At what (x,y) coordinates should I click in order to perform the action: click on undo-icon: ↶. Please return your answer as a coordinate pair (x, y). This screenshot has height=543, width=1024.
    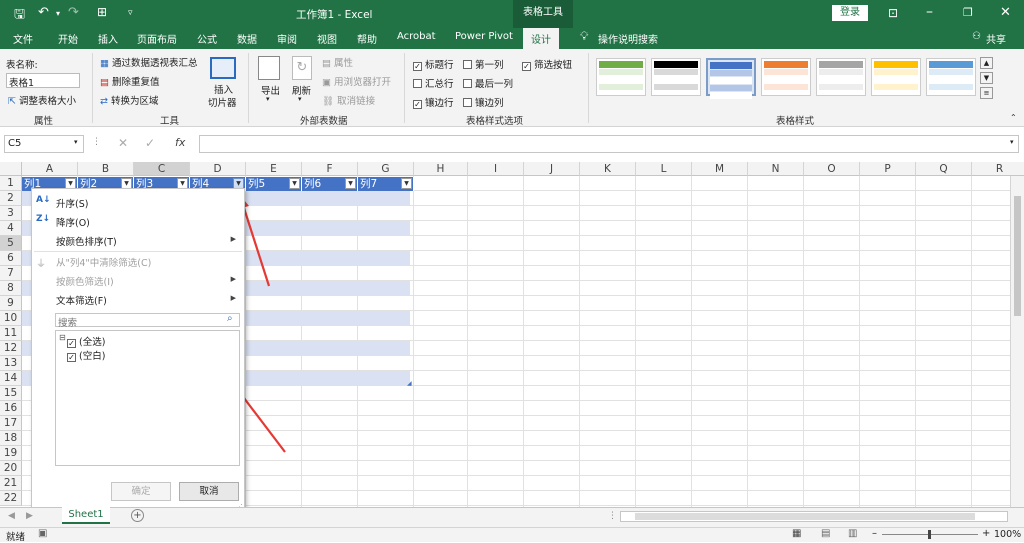
    Looking at the image, I should click on (43, 12).